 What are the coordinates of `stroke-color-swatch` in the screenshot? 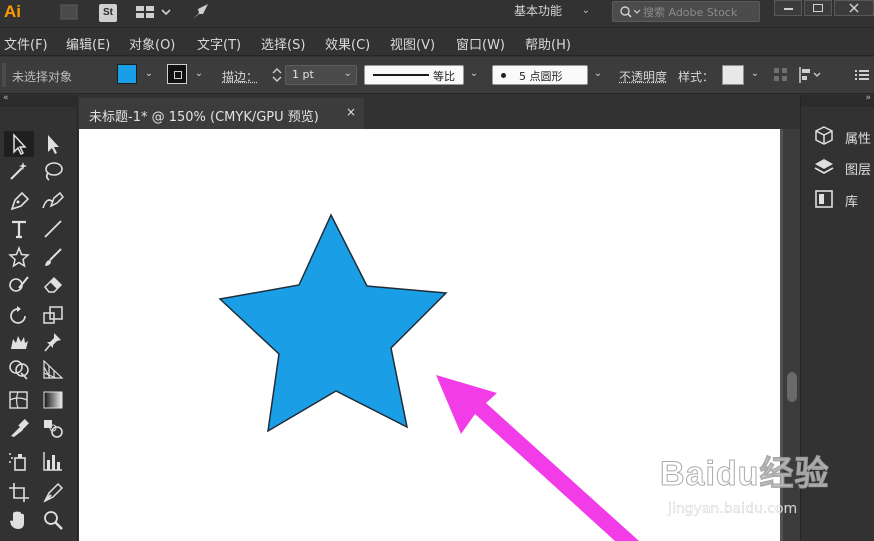 It's located at (177, 74).